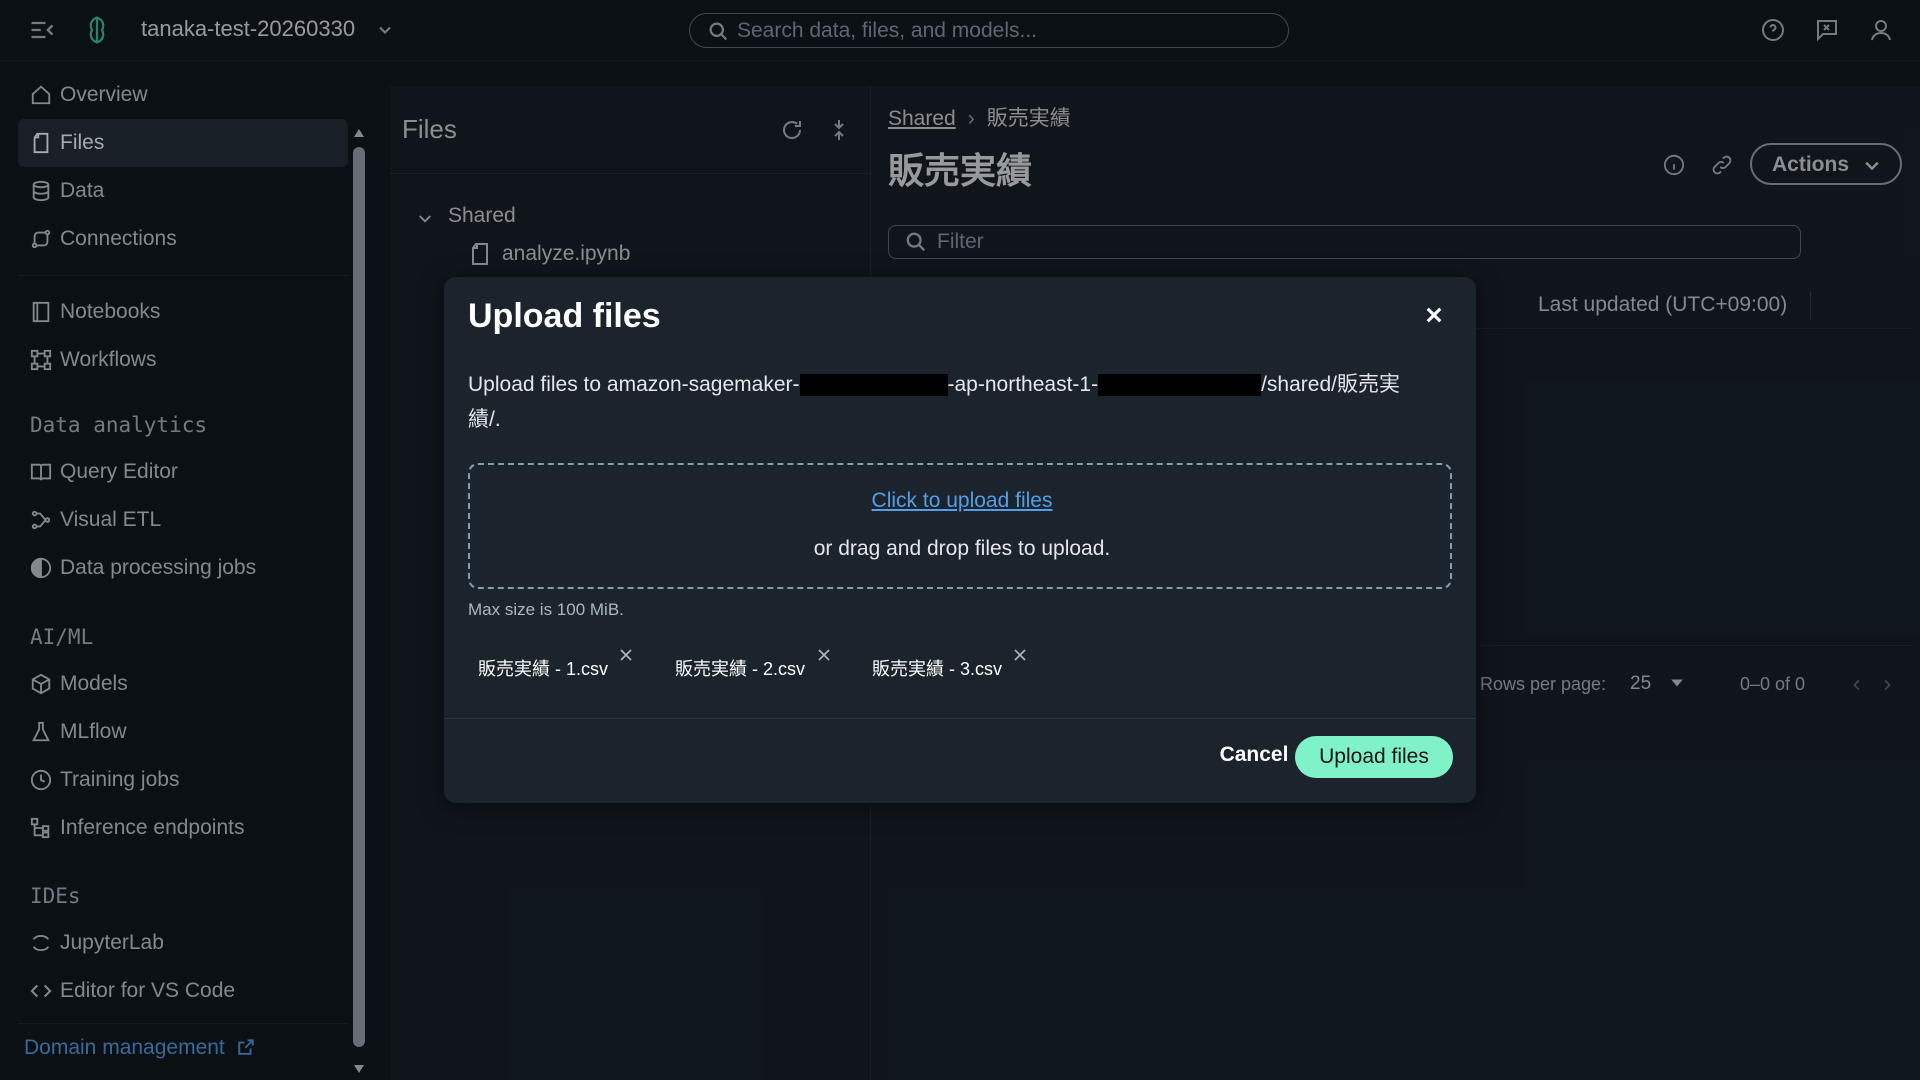  I want to click on selected-file-name: 販売実績 - 1.csv, so click(543, 669).